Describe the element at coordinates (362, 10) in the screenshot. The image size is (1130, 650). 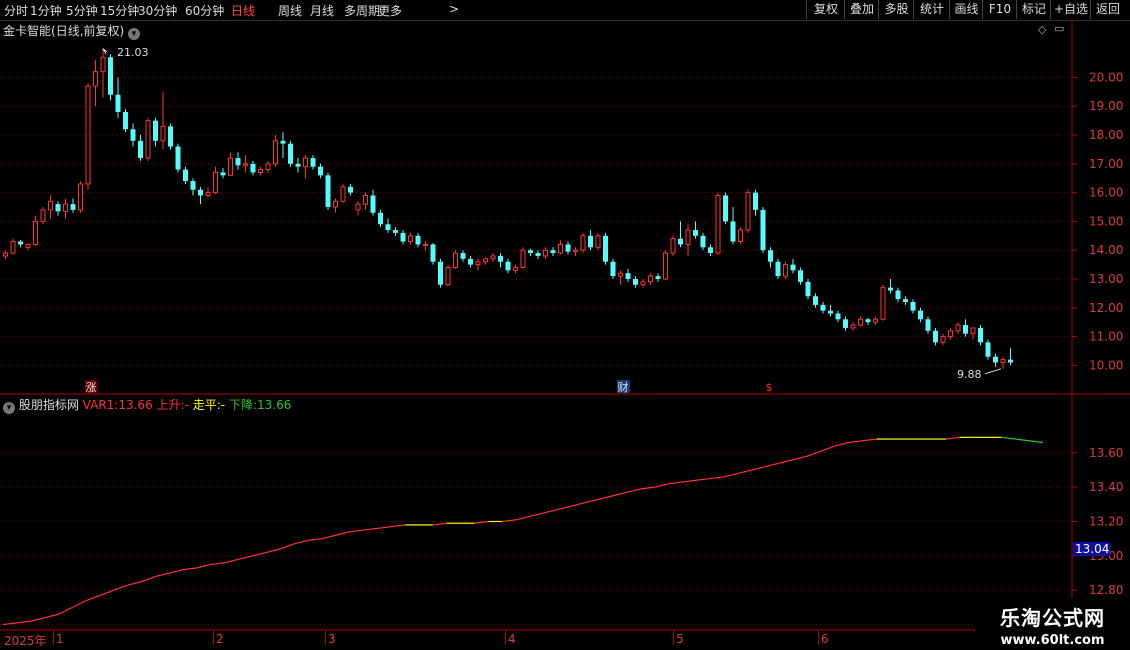
I see `period-tab-9: 多周期` at that location.